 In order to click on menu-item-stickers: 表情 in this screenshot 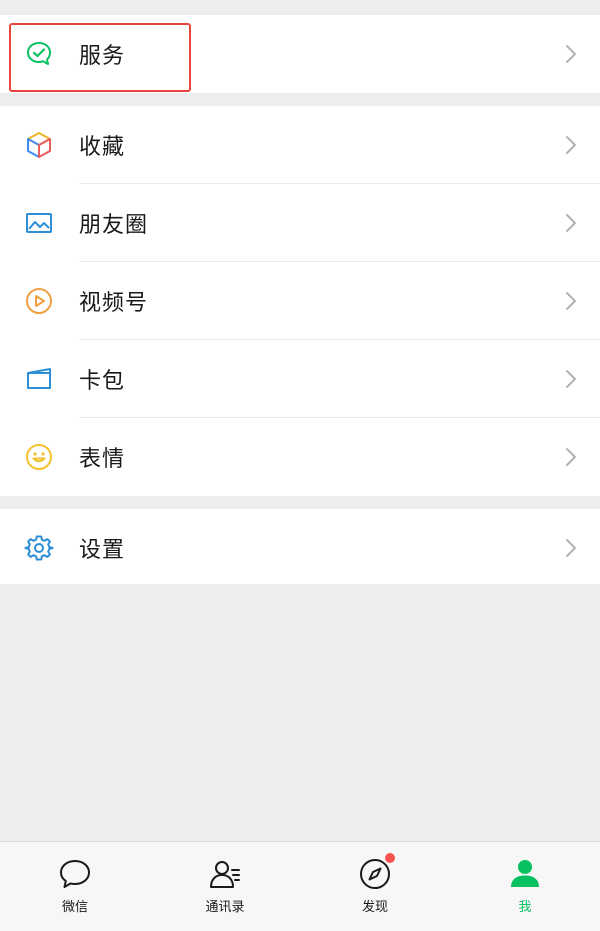, I will do `click(300, 457)`.